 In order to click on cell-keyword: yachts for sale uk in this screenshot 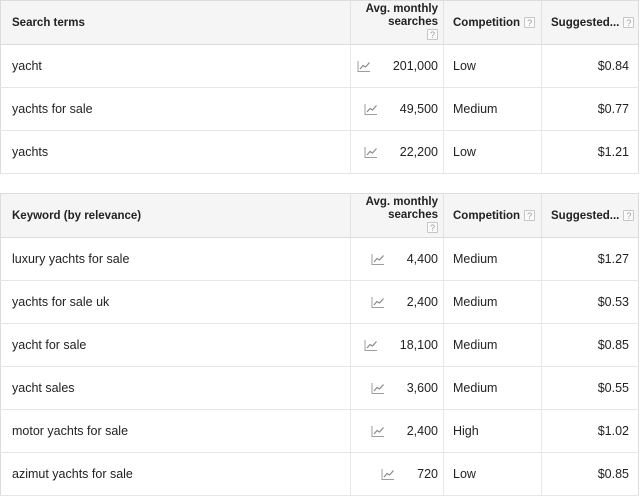, I will do `click(175, 302)`.